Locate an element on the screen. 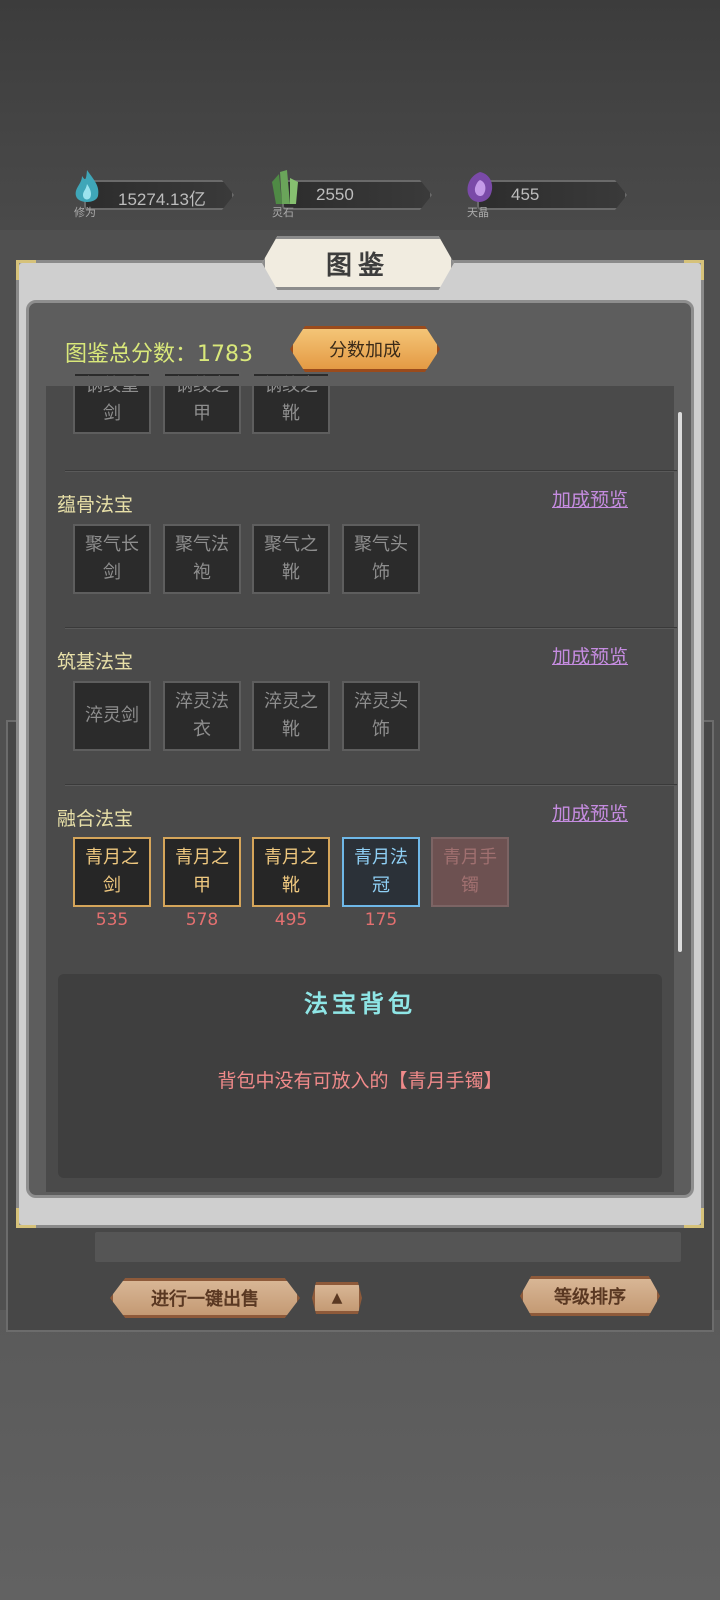 The width and height of the screenshot is (720, 1600). codex-slot-label: 淬灵剑 is located at coordinates (112, 715).